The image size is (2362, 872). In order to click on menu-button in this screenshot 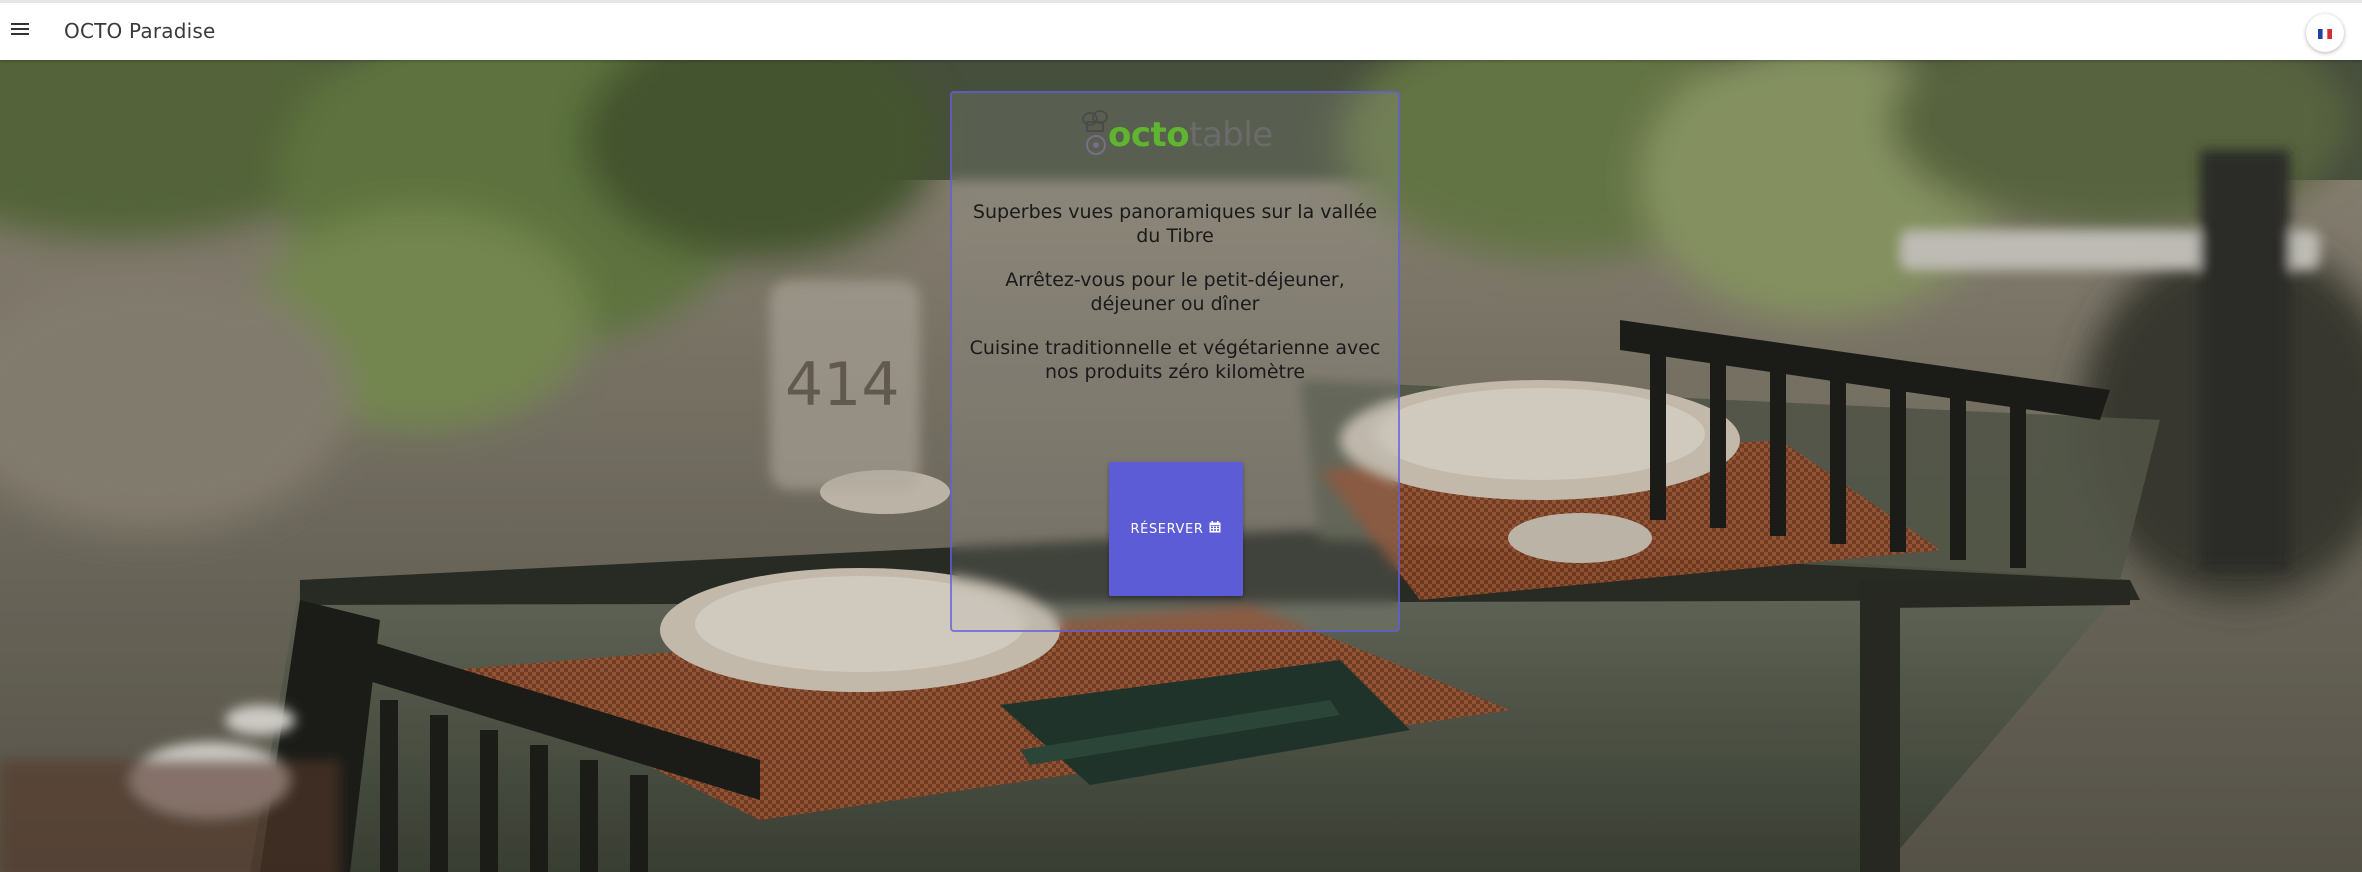, I will do `click(20, 31)`.